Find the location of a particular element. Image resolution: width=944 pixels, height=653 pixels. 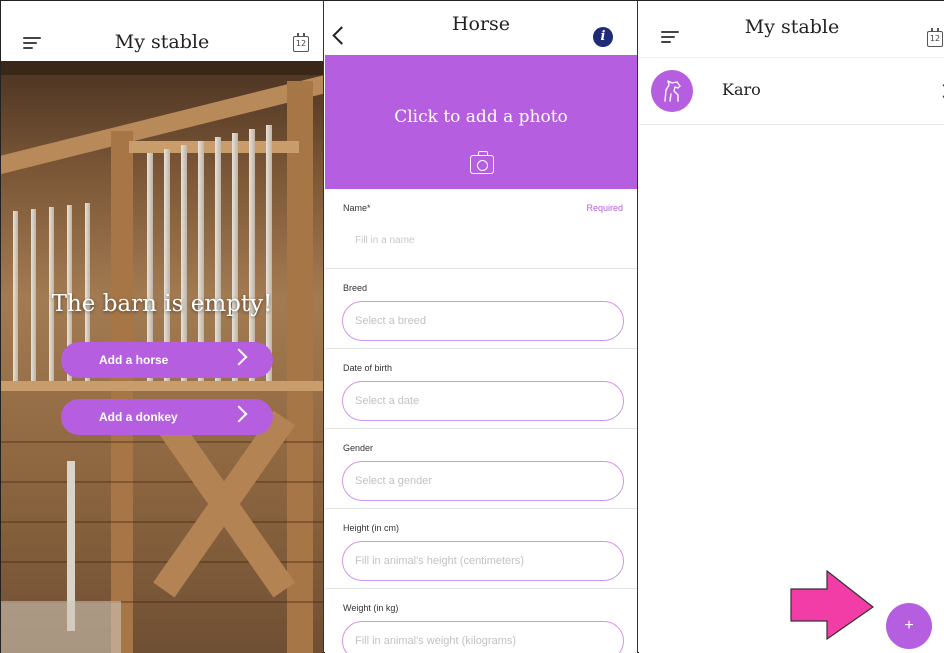

field-label: Date of birth is located at coordinates (368, 368).